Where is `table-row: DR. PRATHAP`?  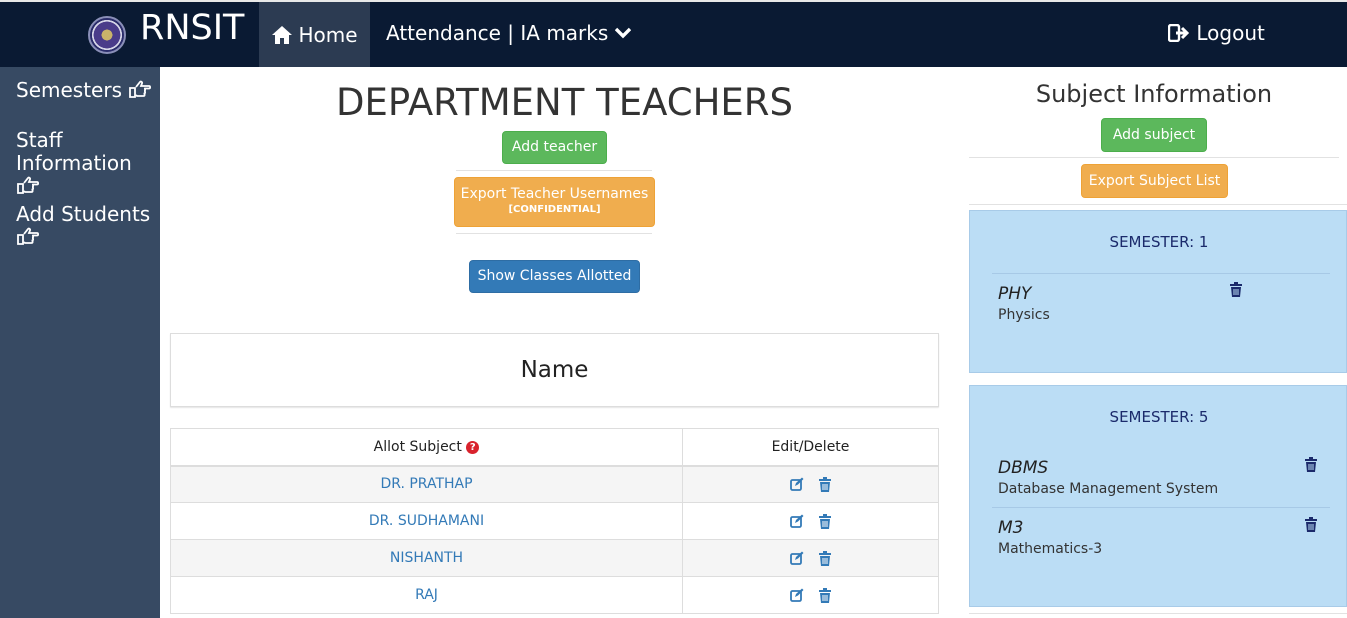
table-row: DR. PRATHAP is located at coordinates (554, 484).